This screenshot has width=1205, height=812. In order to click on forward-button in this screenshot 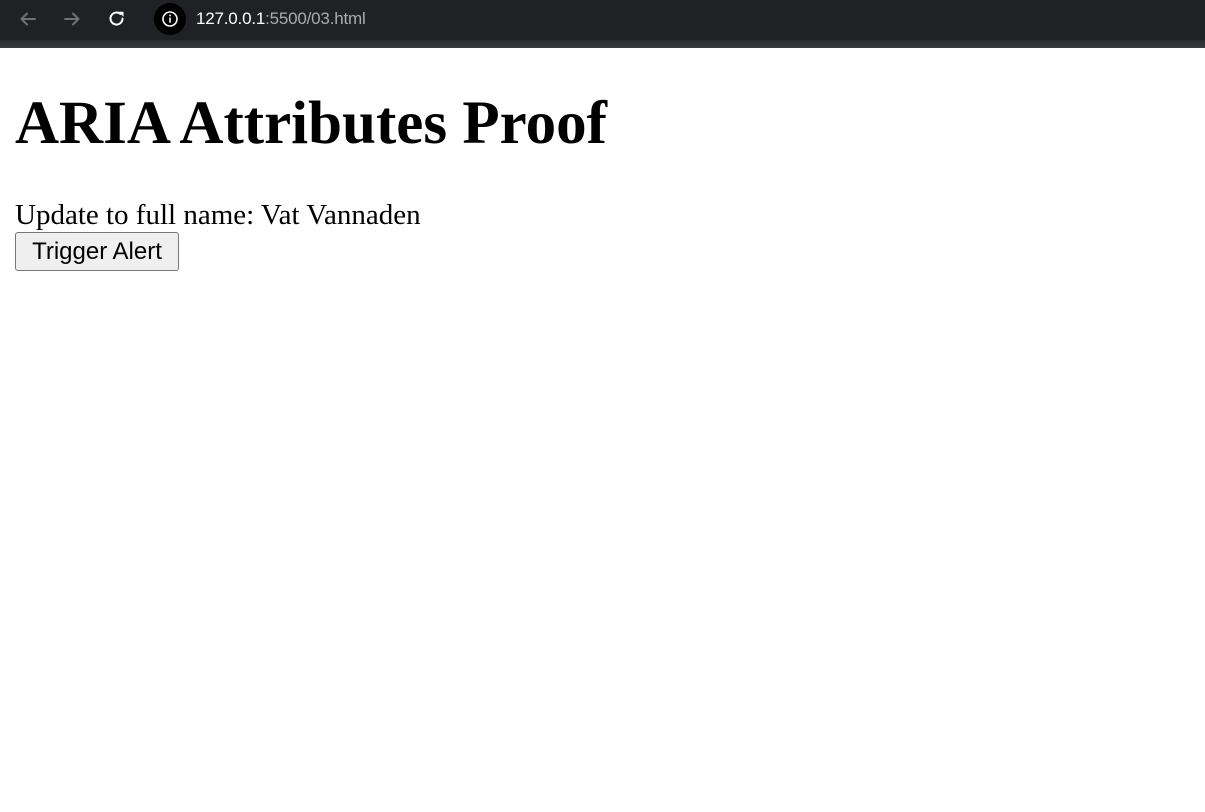, I will do `click(72, 19)`.